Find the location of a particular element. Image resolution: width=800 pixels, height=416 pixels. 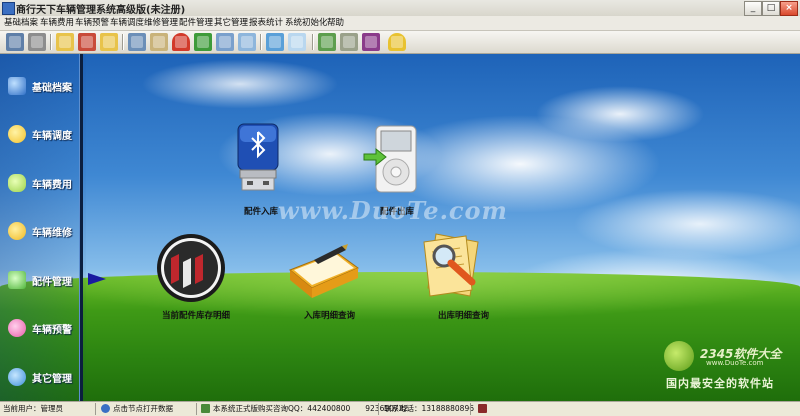

sidebar-item-vehicle-dispatch: 车辆调度 is located at coordinates (41, 134).